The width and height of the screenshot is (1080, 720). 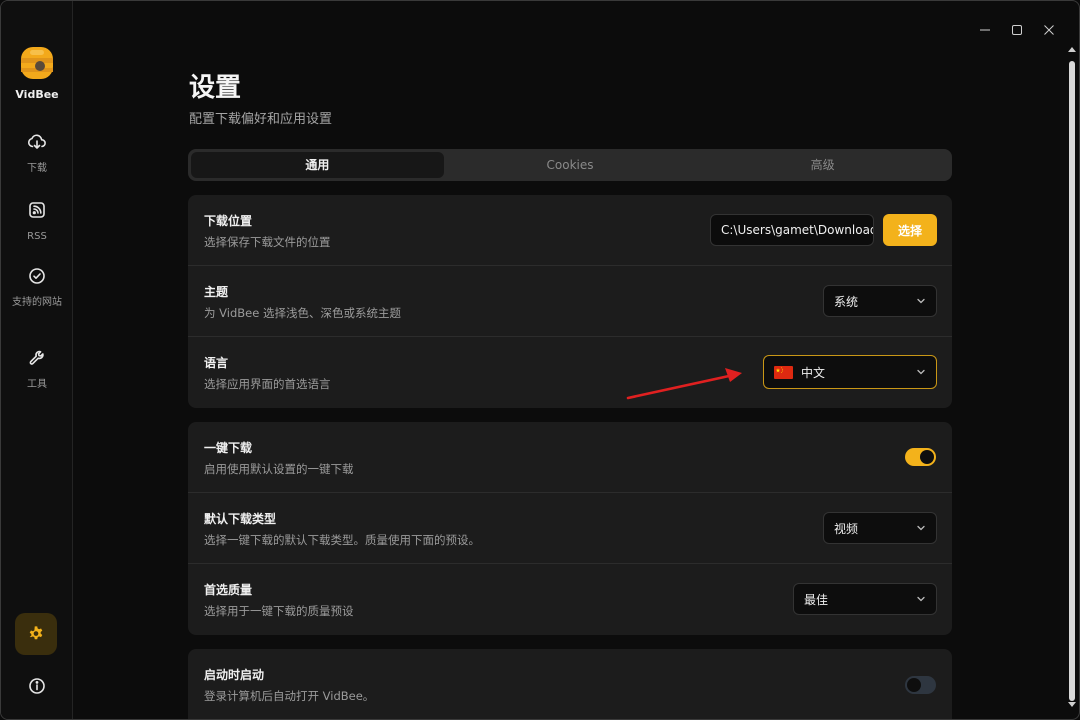 I want to click on download-path-input: C:\Users\gamet\Downloads, so click(x=792, y=230).